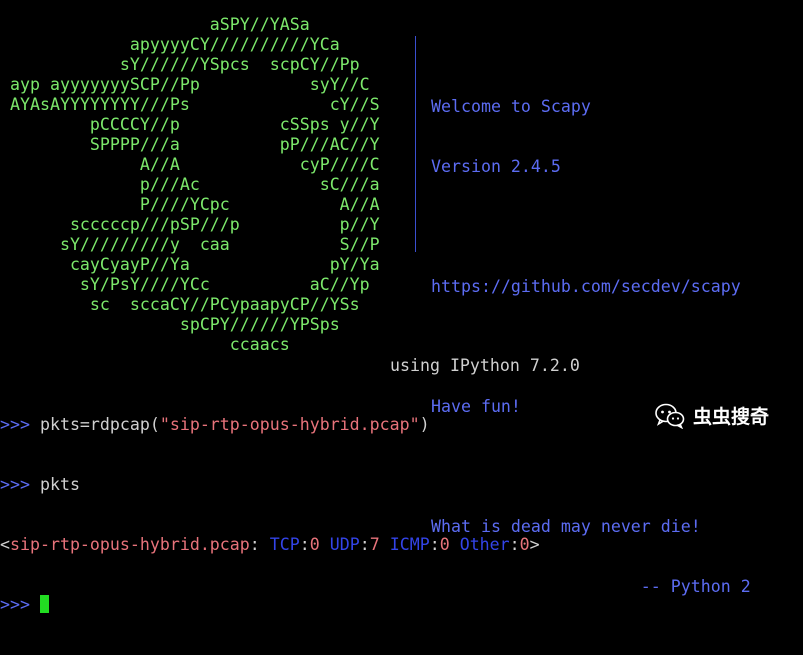 Image resolution: width=803 pixels, height=655 pixels. What do you see at coordinates (424, 424) in the screenshot?
I see `command-text: )` at bounding box center [424, 424].